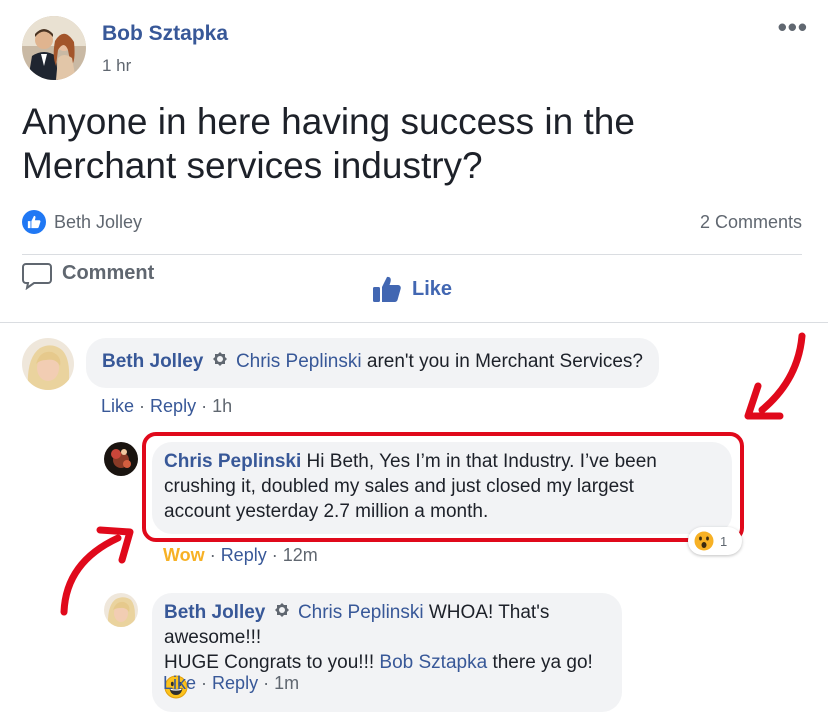 This screenshot has height=715, width=828. Describe the element at coordinates (386, 289) in the screenshot. I see `thumbs-up-icon` at that location.